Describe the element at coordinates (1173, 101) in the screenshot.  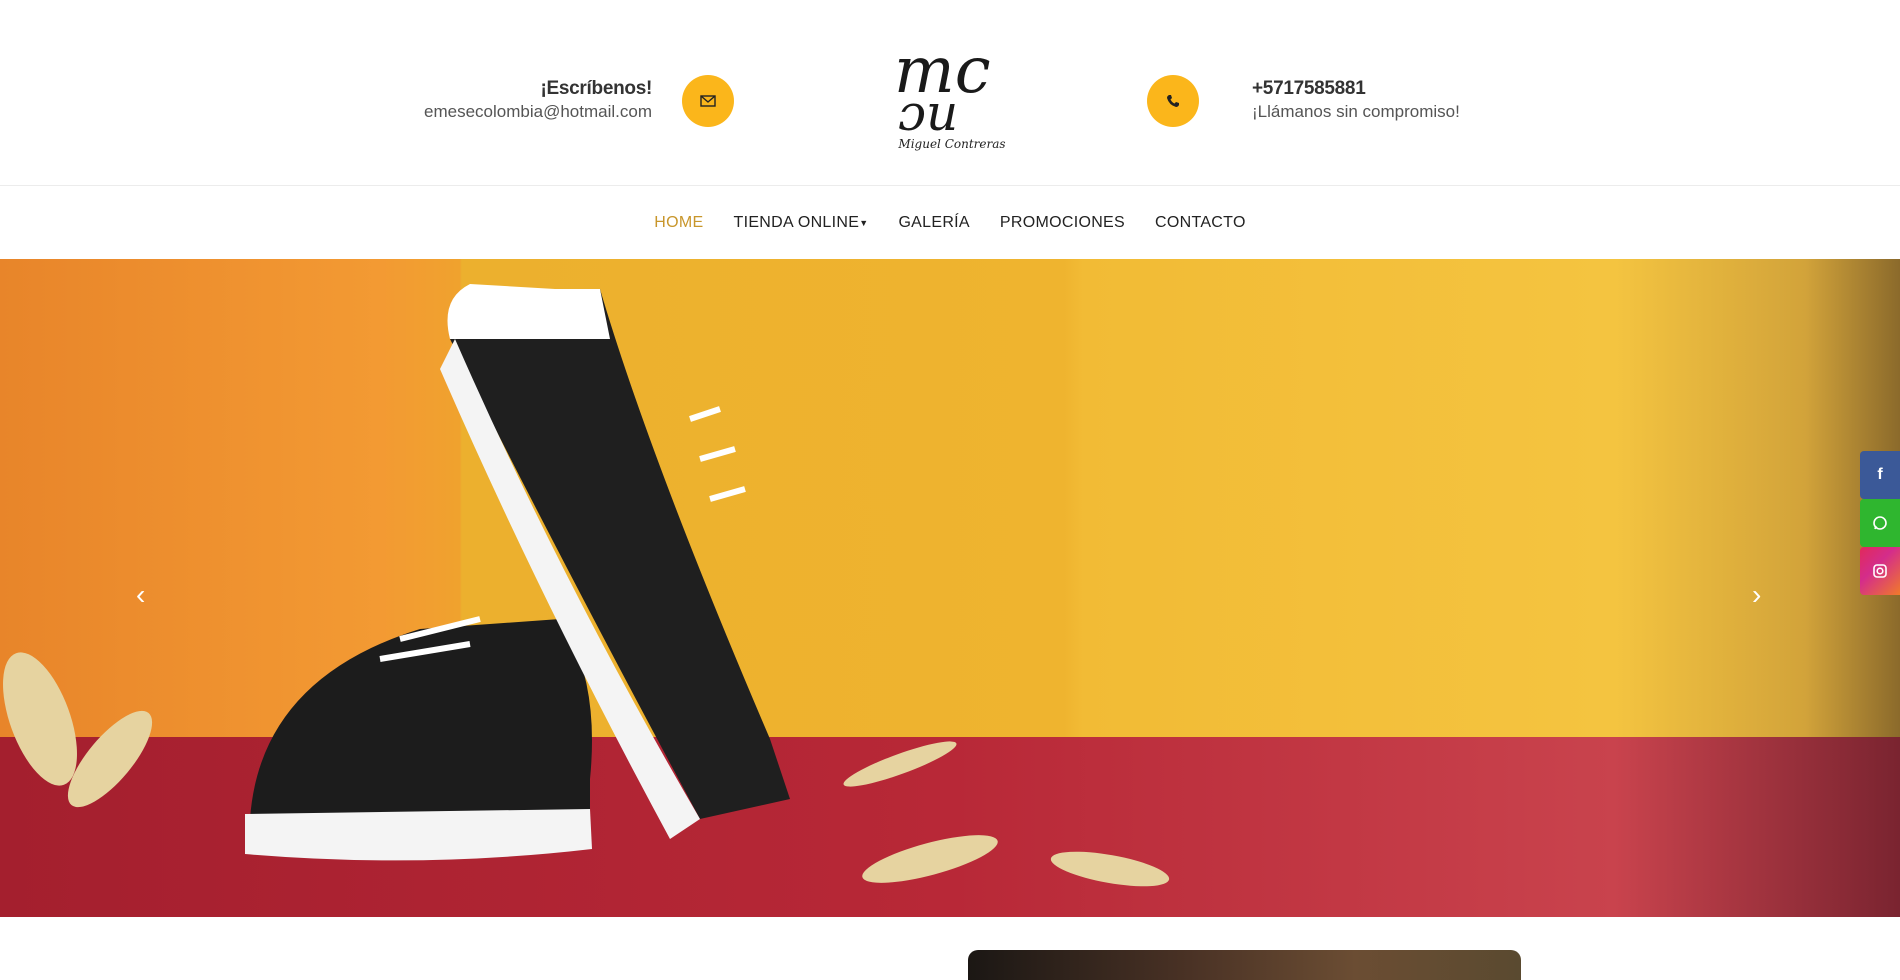
I see `phone-icon` at that location.